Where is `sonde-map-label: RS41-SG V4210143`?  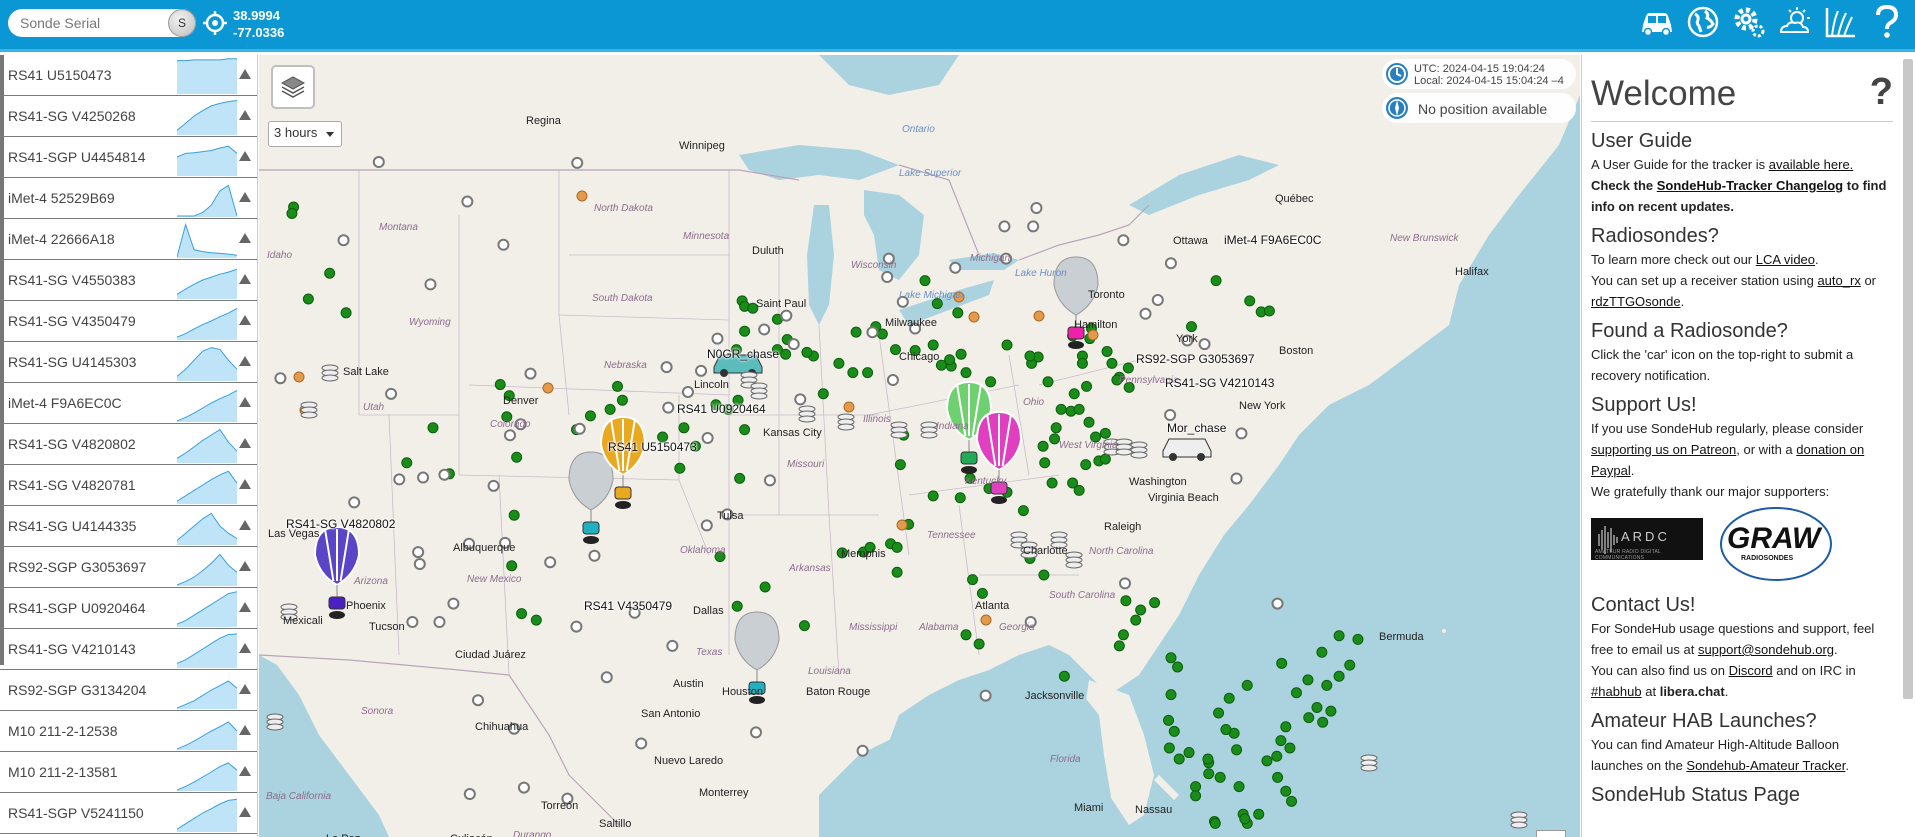 sonde-map-label: RS41-SG V4210143 is located at coordinates (1219, 383).